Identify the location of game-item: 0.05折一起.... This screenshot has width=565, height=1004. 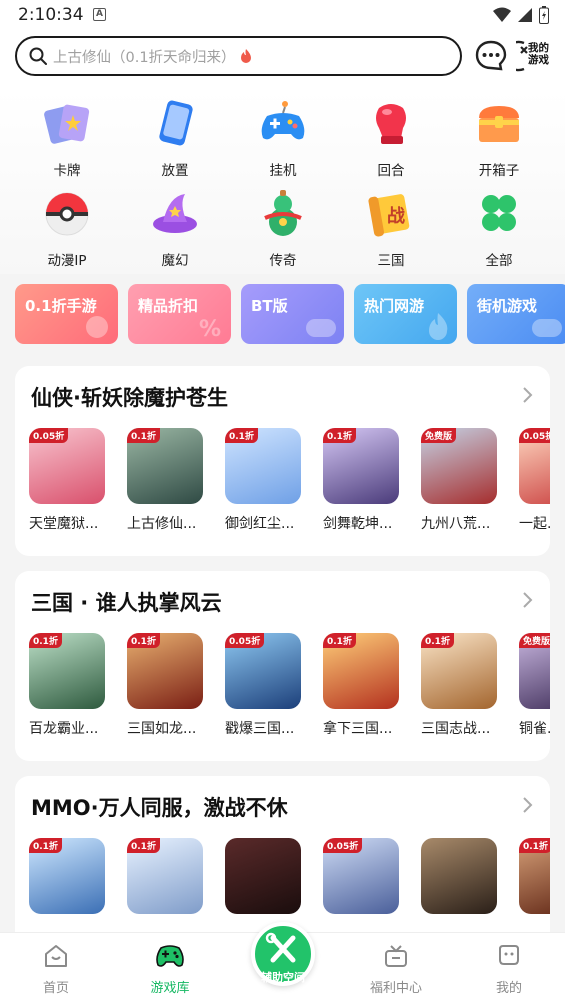
(534, 480).